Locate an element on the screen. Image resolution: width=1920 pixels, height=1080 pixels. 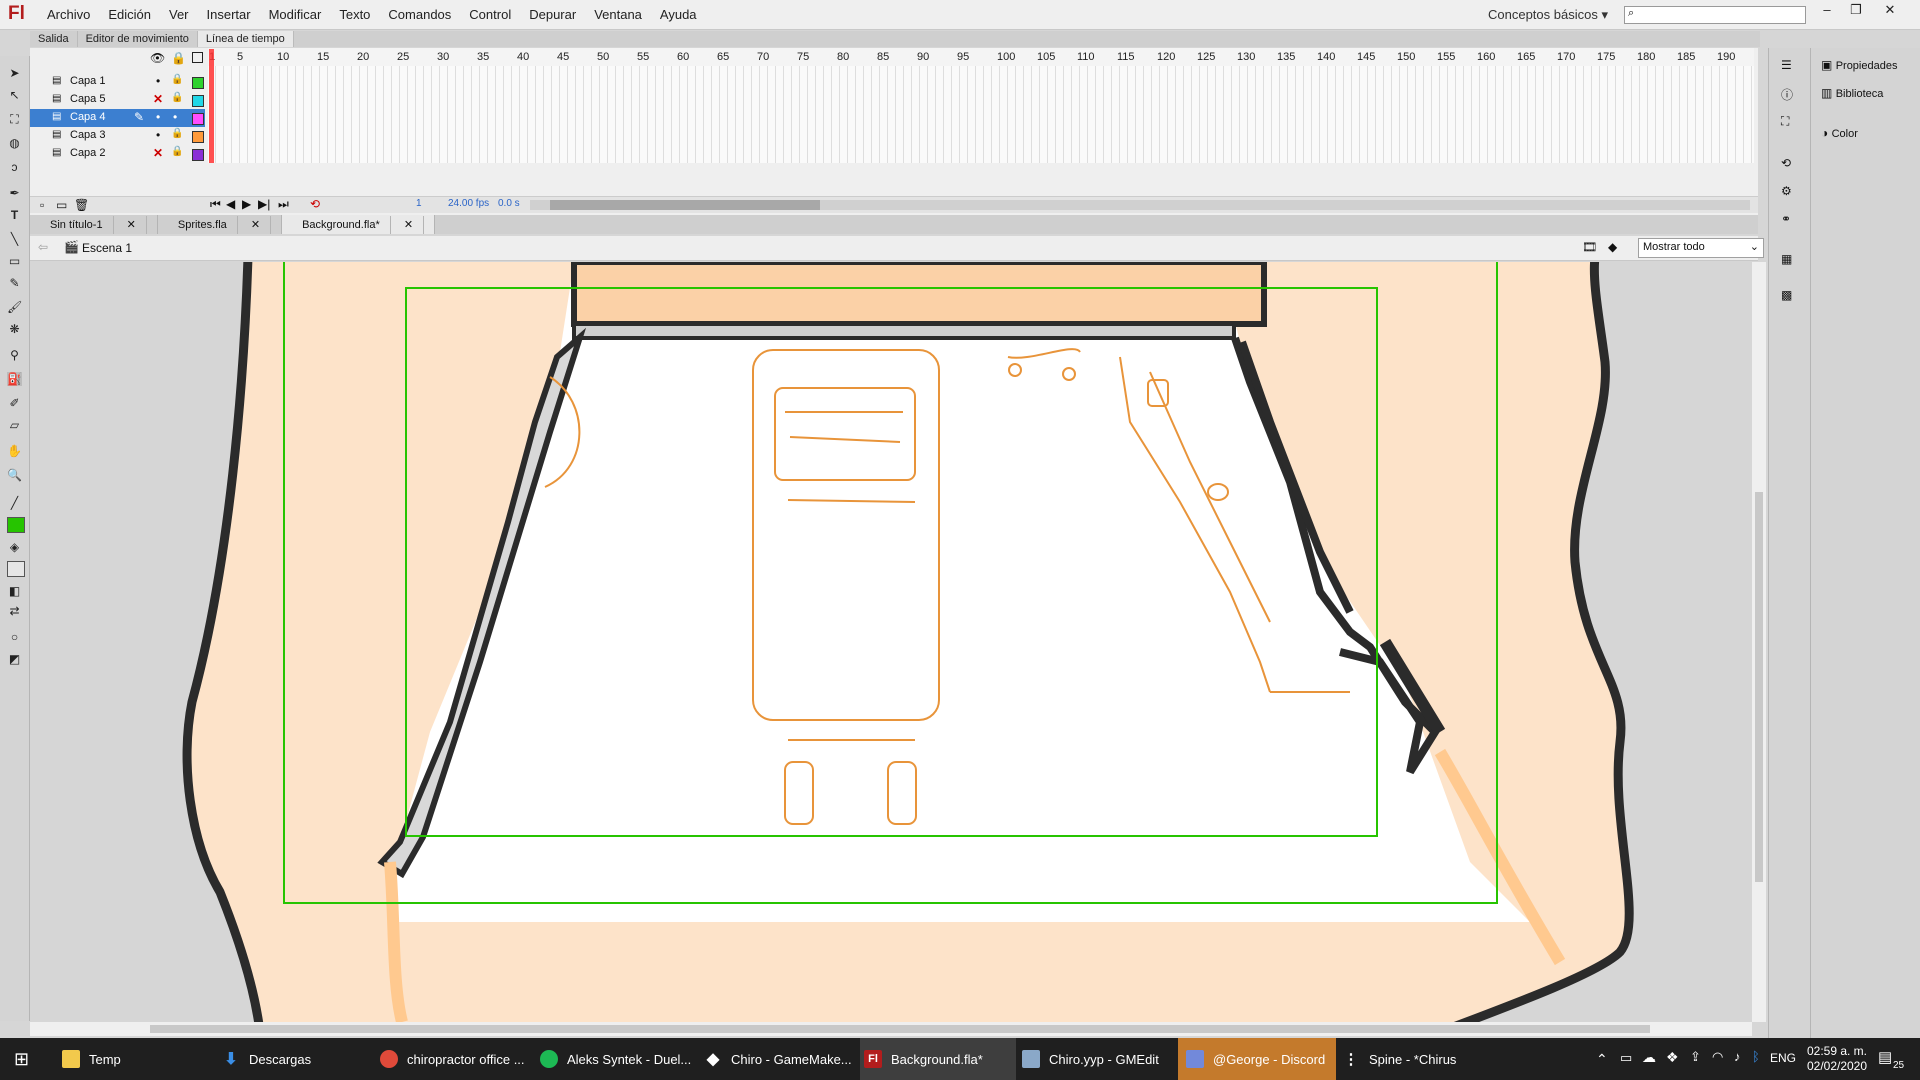
edit-scene-icon: 🎞 is located at coordinates (1589, 247).